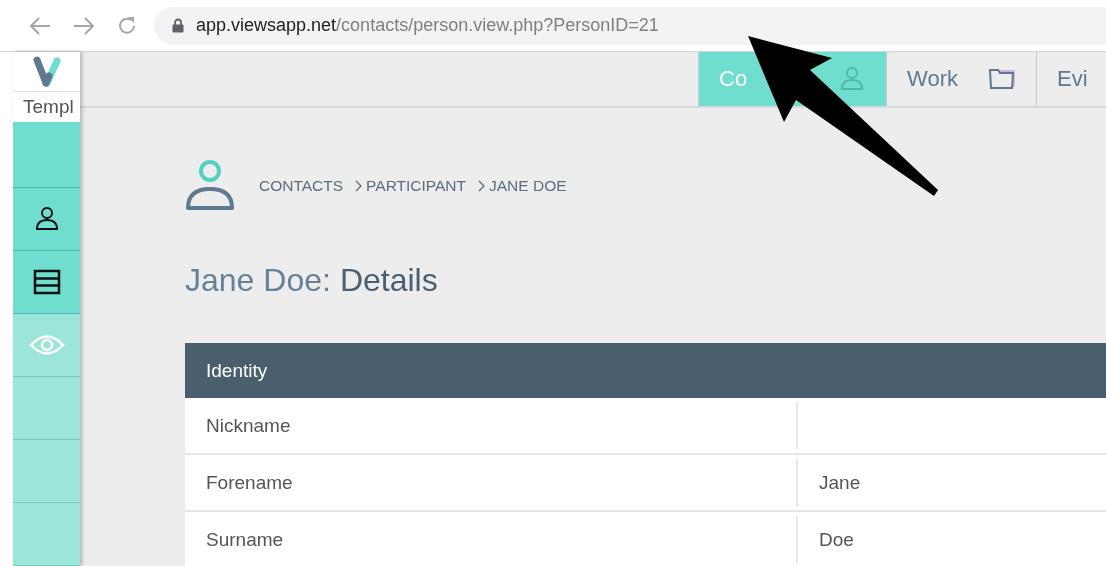 The image size is (1106, 566). What do you see at coordinates (178, 25) in the screenshot?
I see `lock-icon` at bounding box center [178, 25].